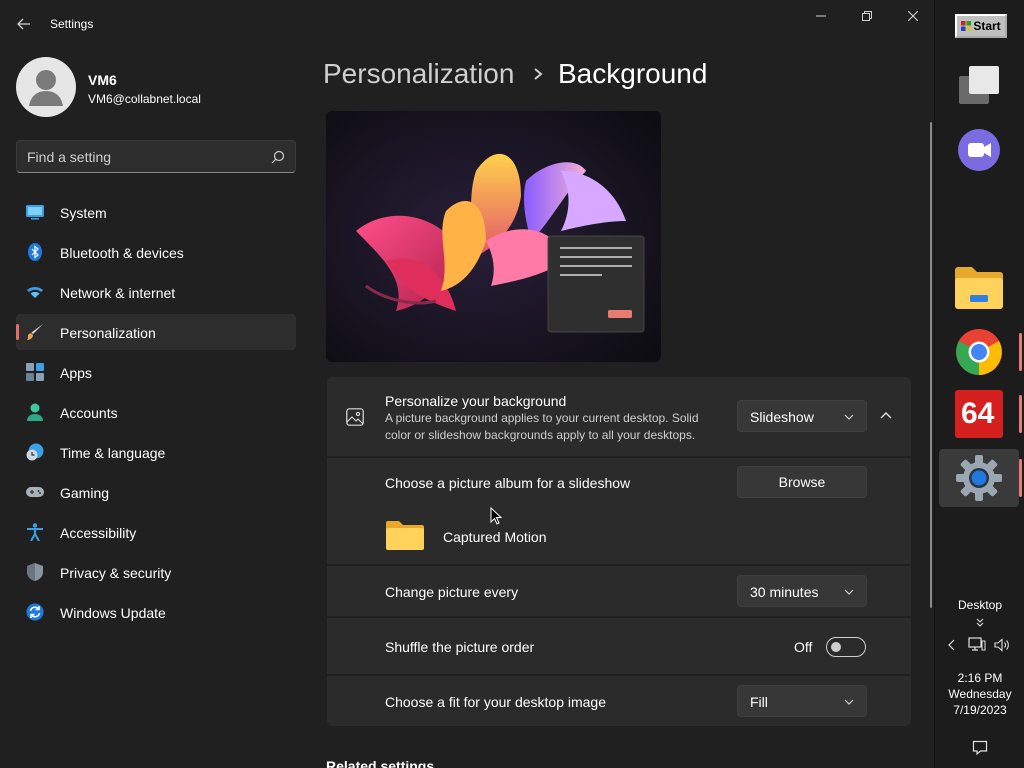  What do you see at coordinates (35, 292) in the screenshot?
I see `wifi-icon` at bounding box center [35, 292].